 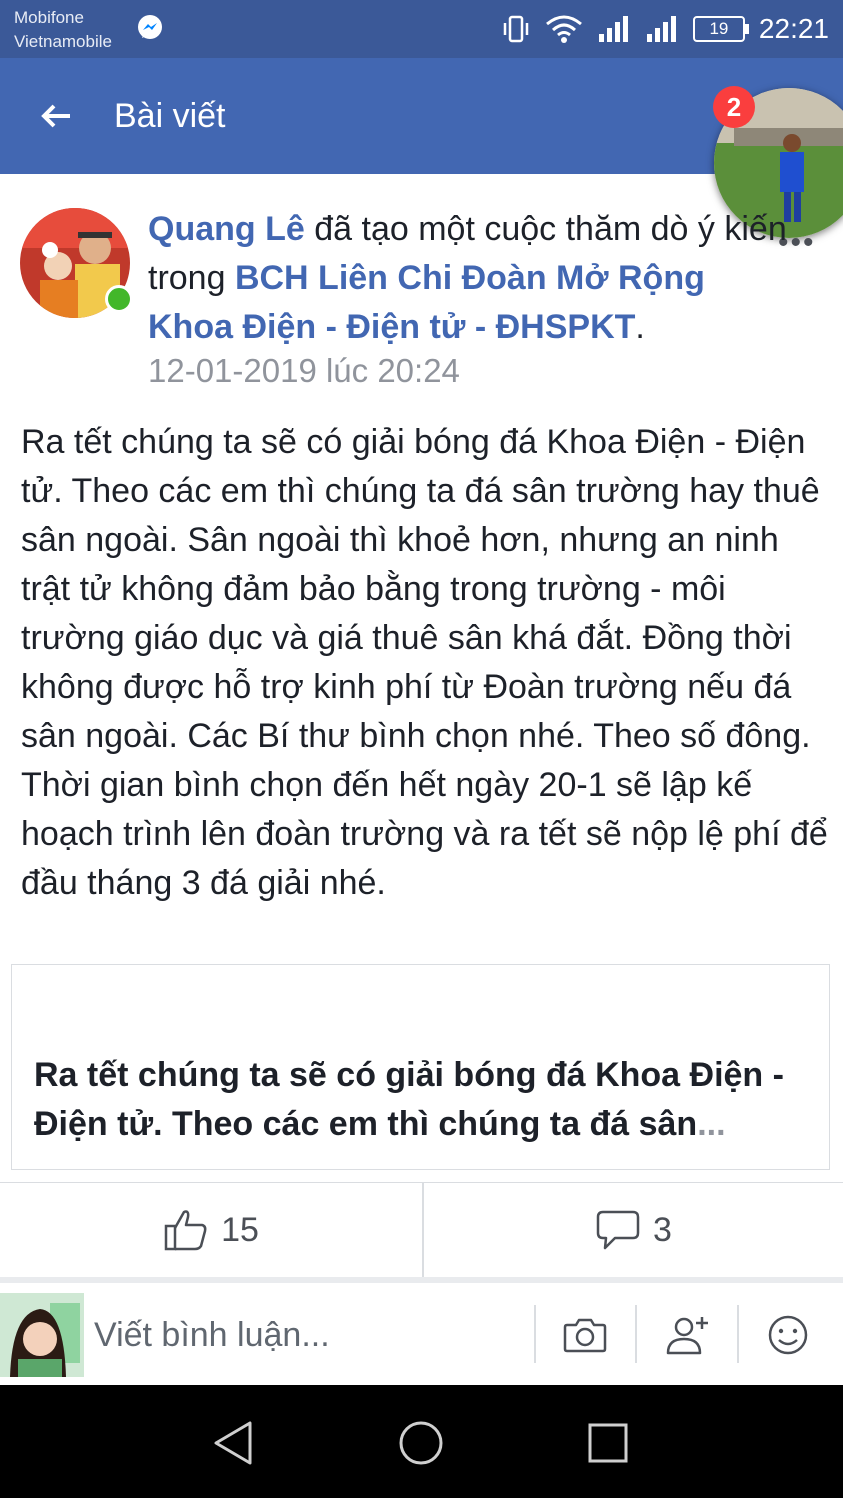 I want to click on comment-count: 3, so click(x=662, y=1229).